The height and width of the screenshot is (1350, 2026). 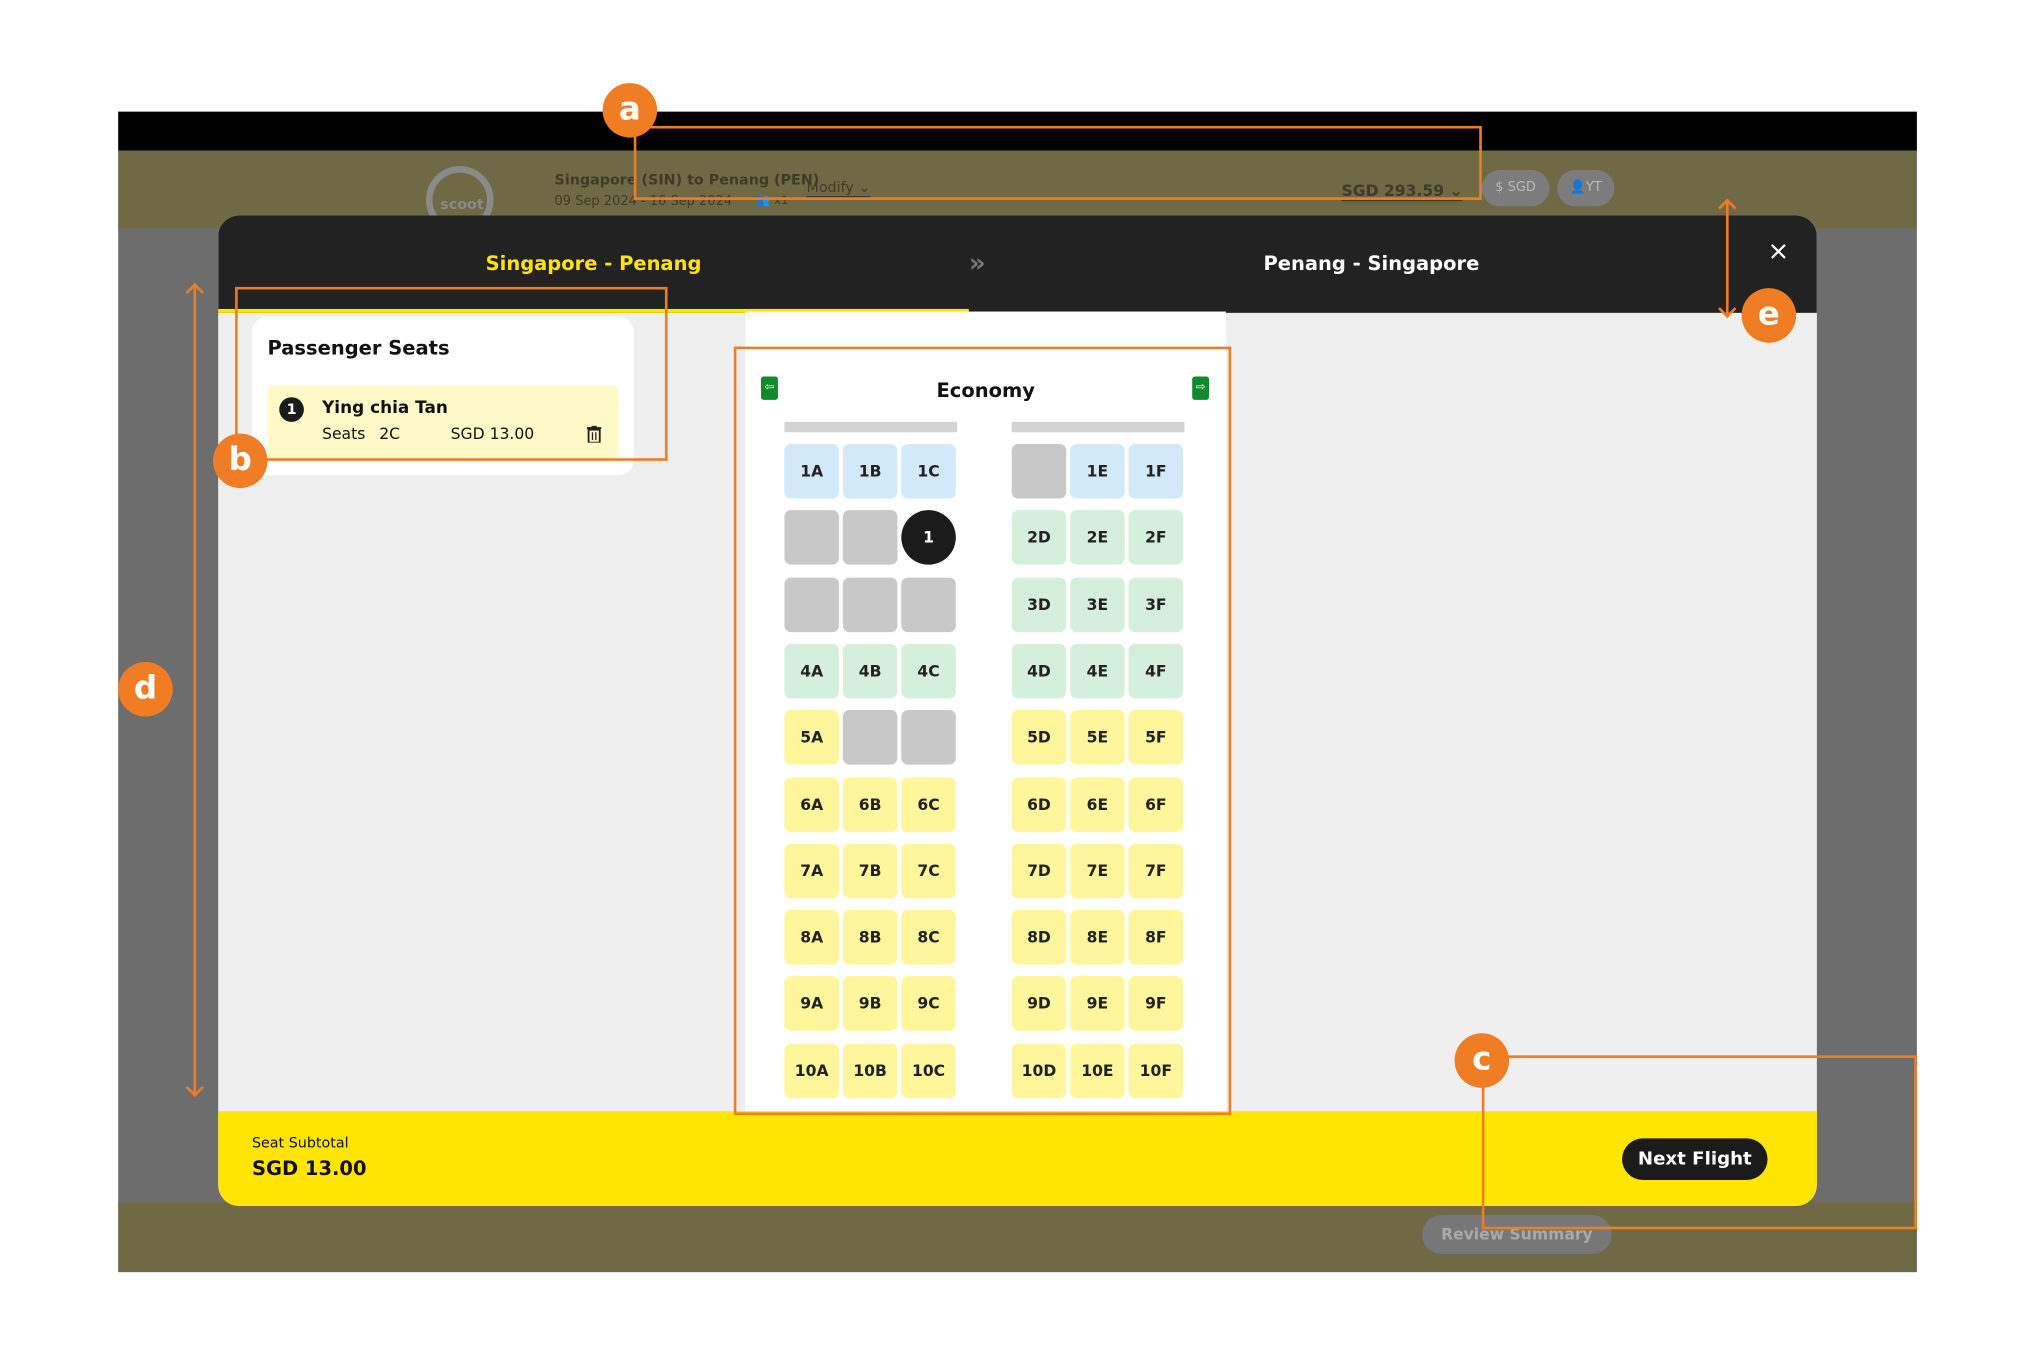 I want to click on annotation-badge-c: c, so click(x=1482, y=1060).